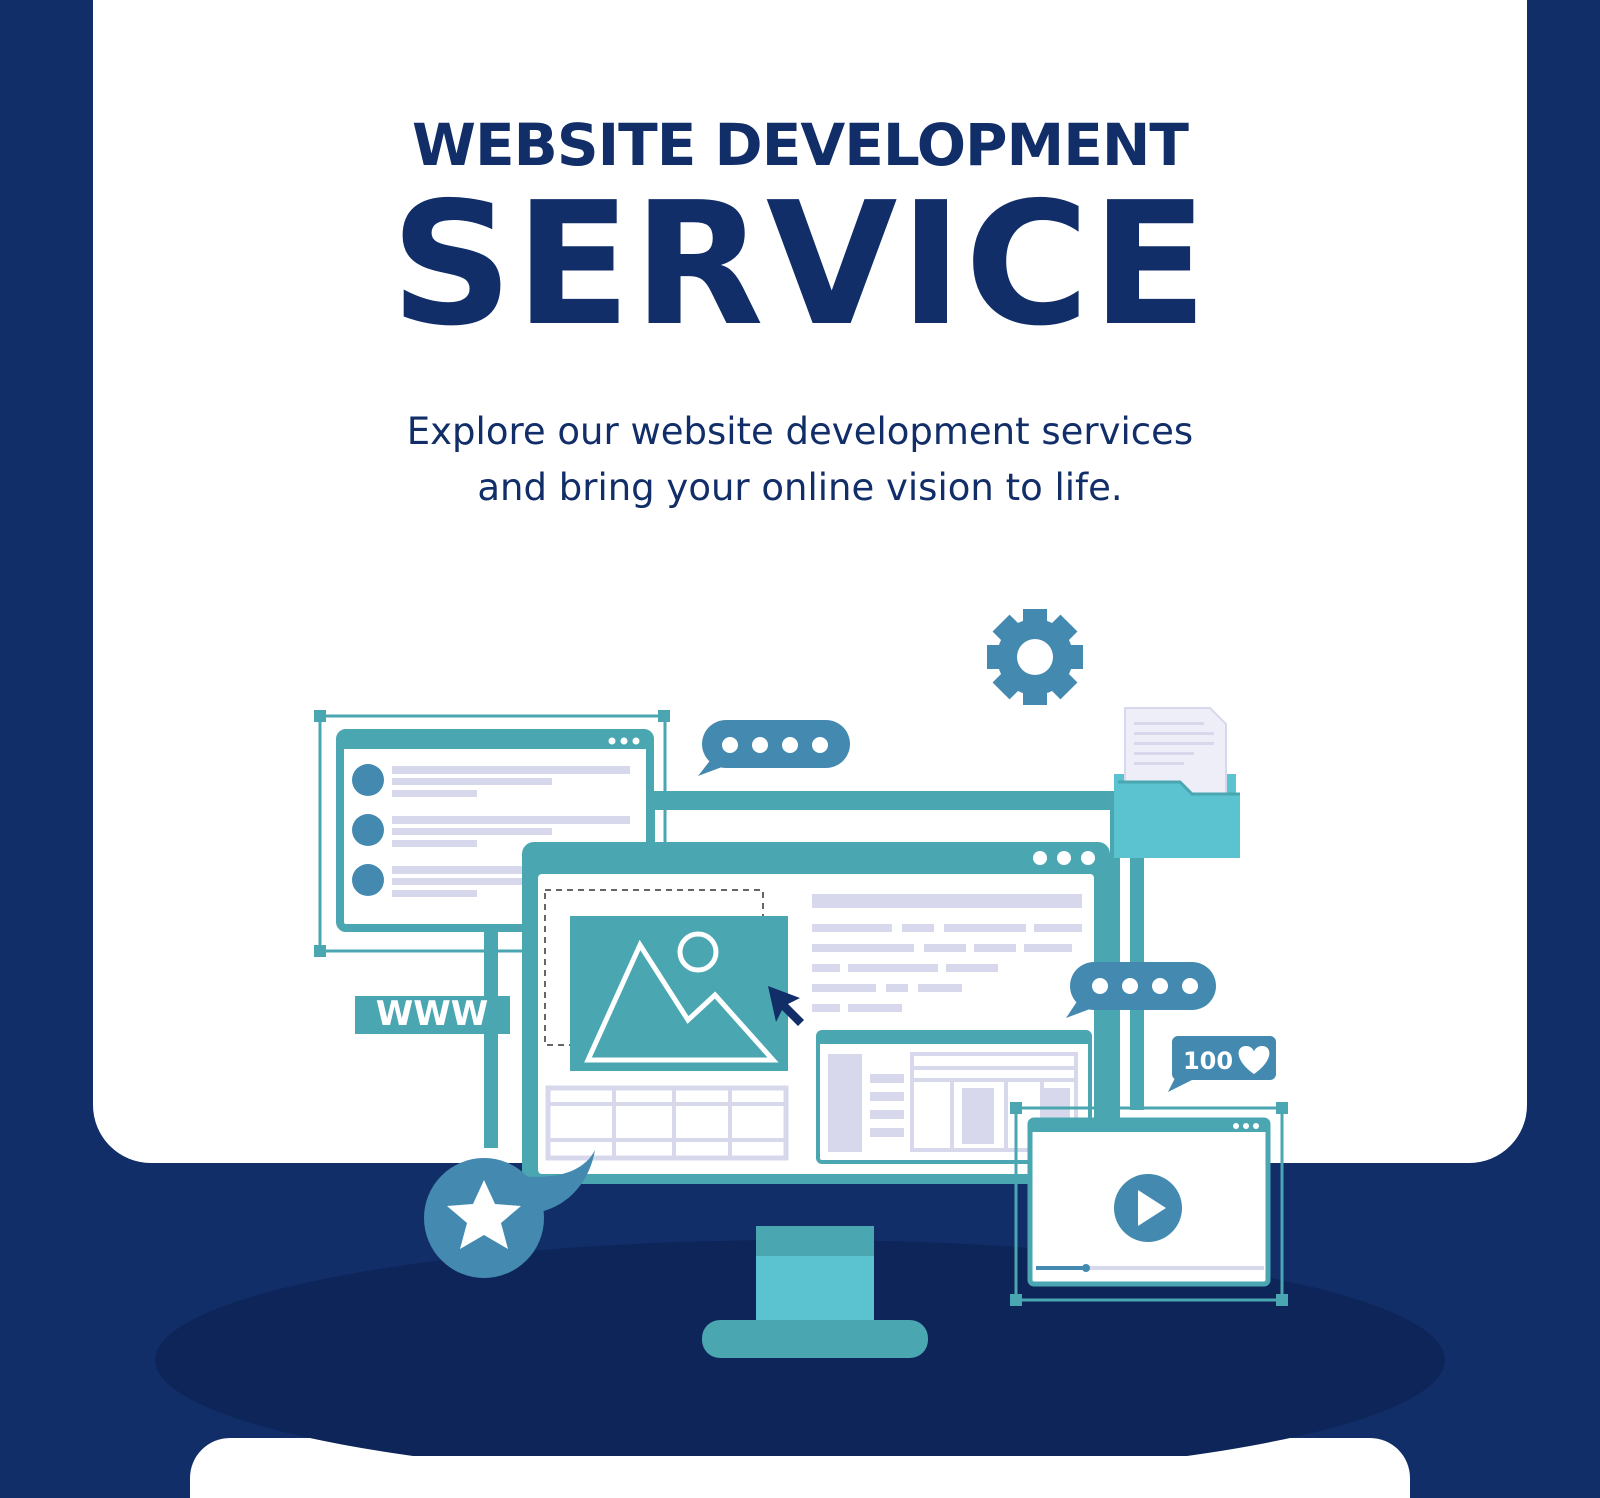  Describe the element at coordinates (1177, 782) in the screenshot. I see `folder-icon` at that location.